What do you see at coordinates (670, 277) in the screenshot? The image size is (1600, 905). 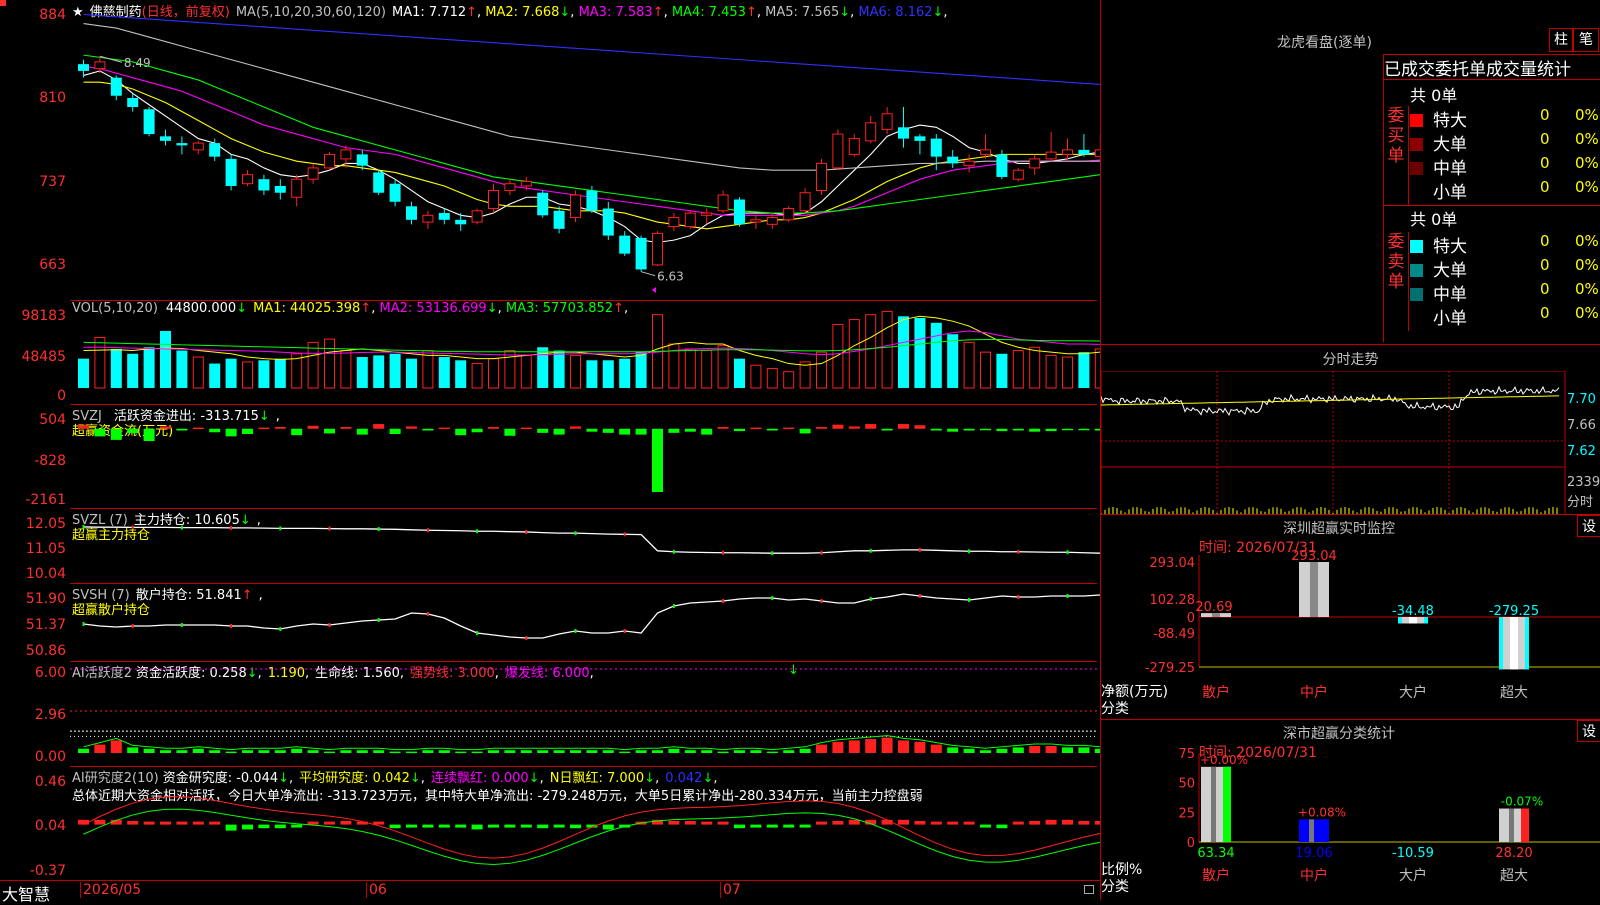 I see `low-label: 6.63` at bounding box center [670, 277].